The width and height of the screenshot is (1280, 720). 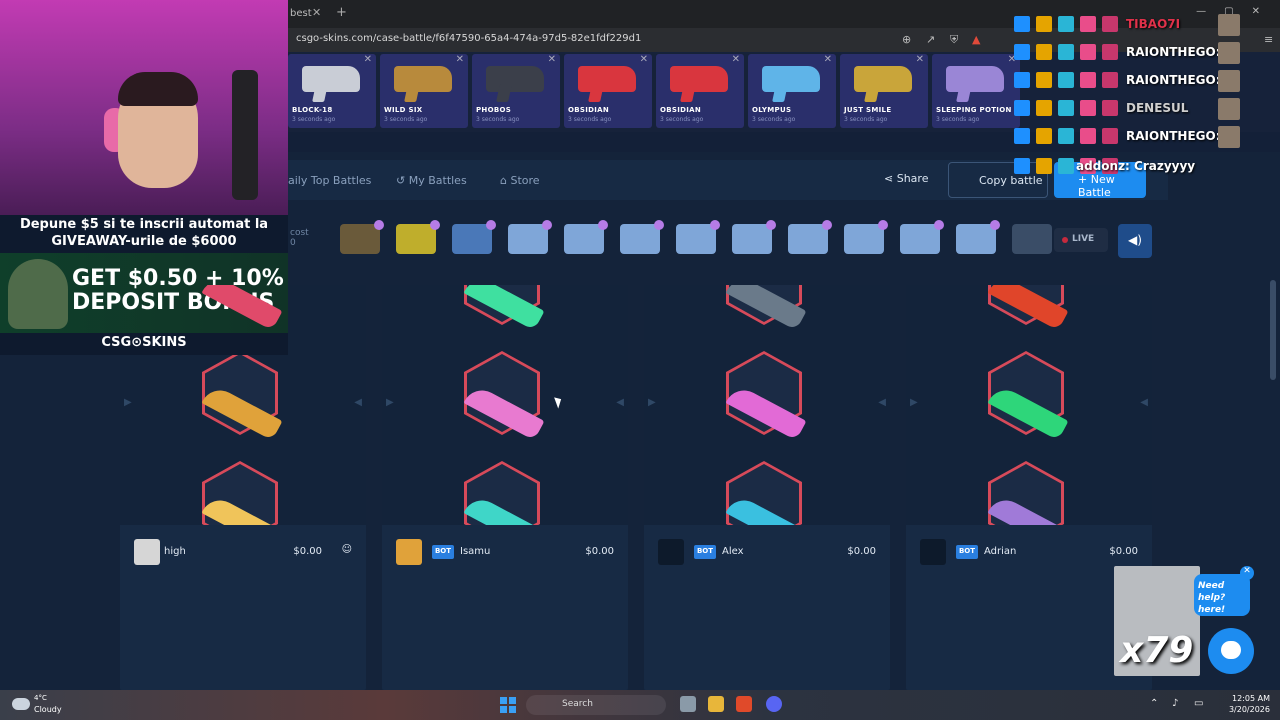 What do you see at coordinates (733, 551) in the screenshot?
I see `player-name: Alex` at bounding box center [733, 551].